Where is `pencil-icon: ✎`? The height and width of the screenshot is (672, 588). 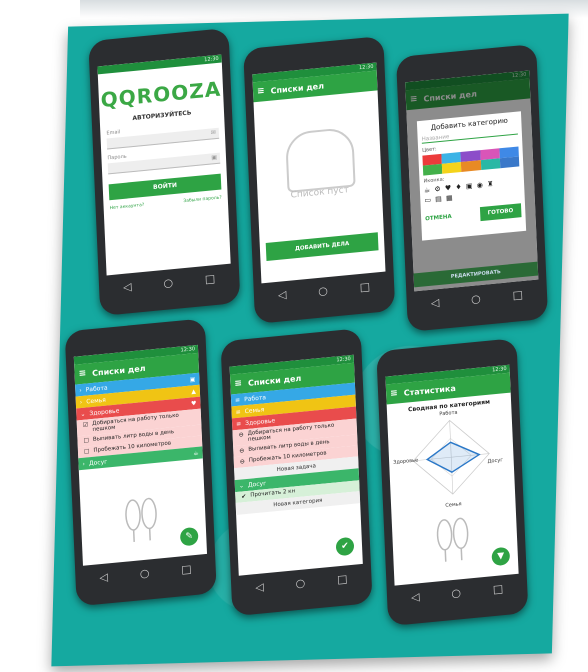 pencil-icon: ✎ is located at coordinates (189, 536).